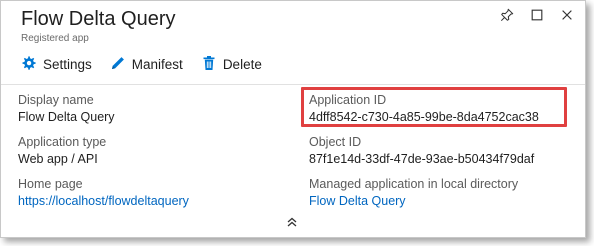 Image resolution: width=594 pixels, height=246 pixels. I want to click on maximize-icon, so click(537, 17).